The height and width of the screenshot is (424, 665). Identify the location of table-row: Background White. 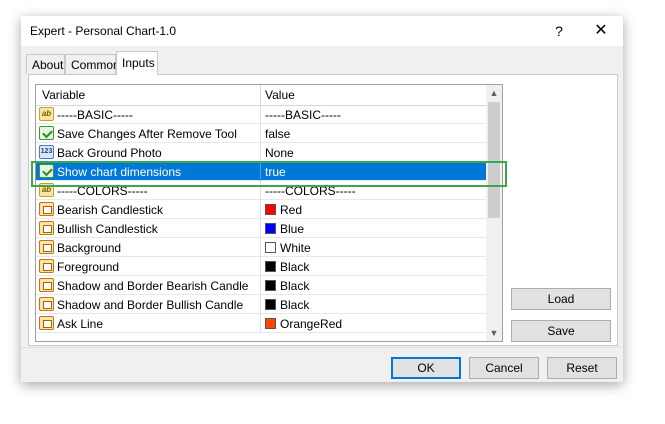
(261, 247).